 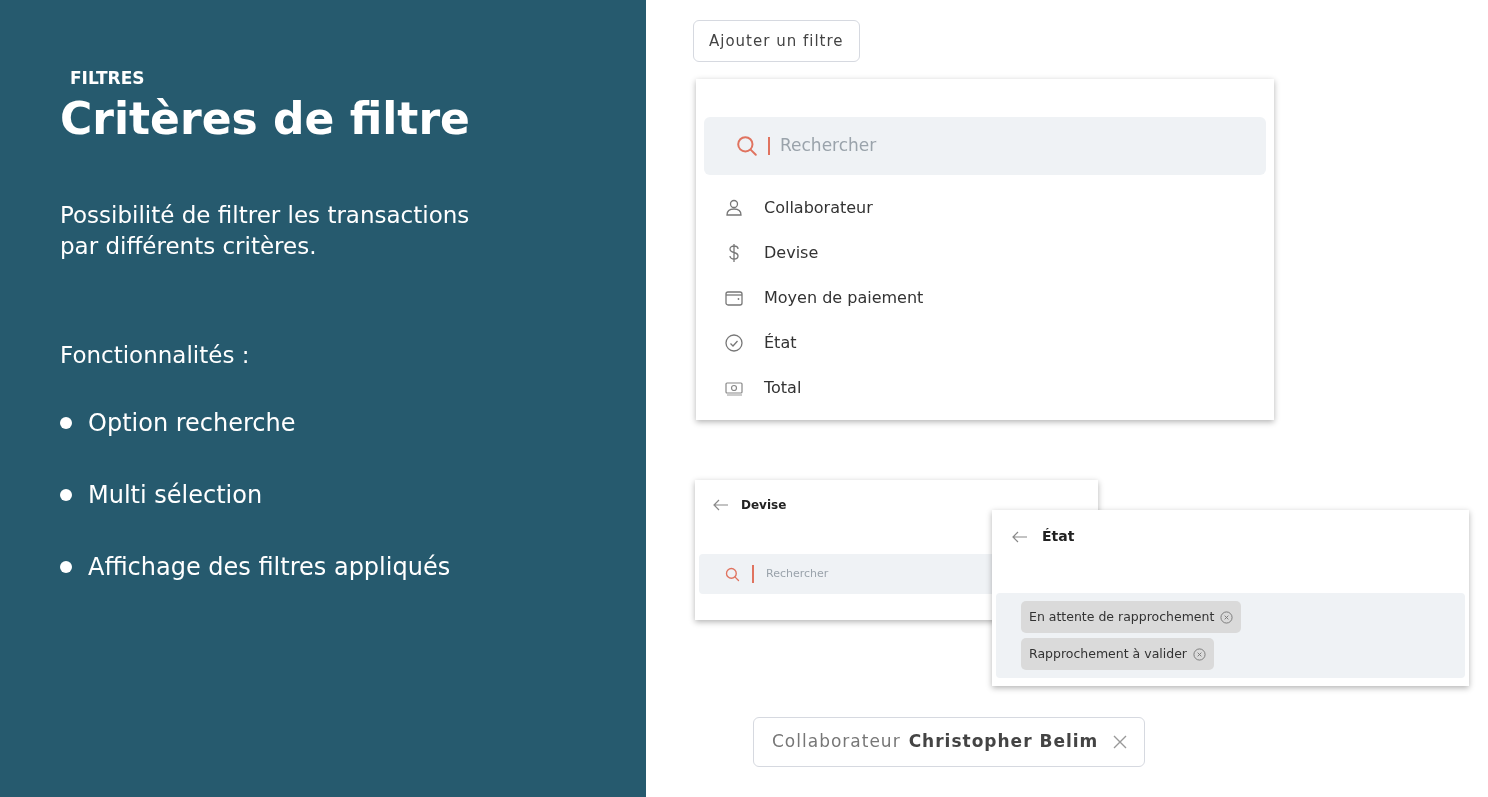 I want to click on feature-text: Multi sélection, so click(x=175, y=495).